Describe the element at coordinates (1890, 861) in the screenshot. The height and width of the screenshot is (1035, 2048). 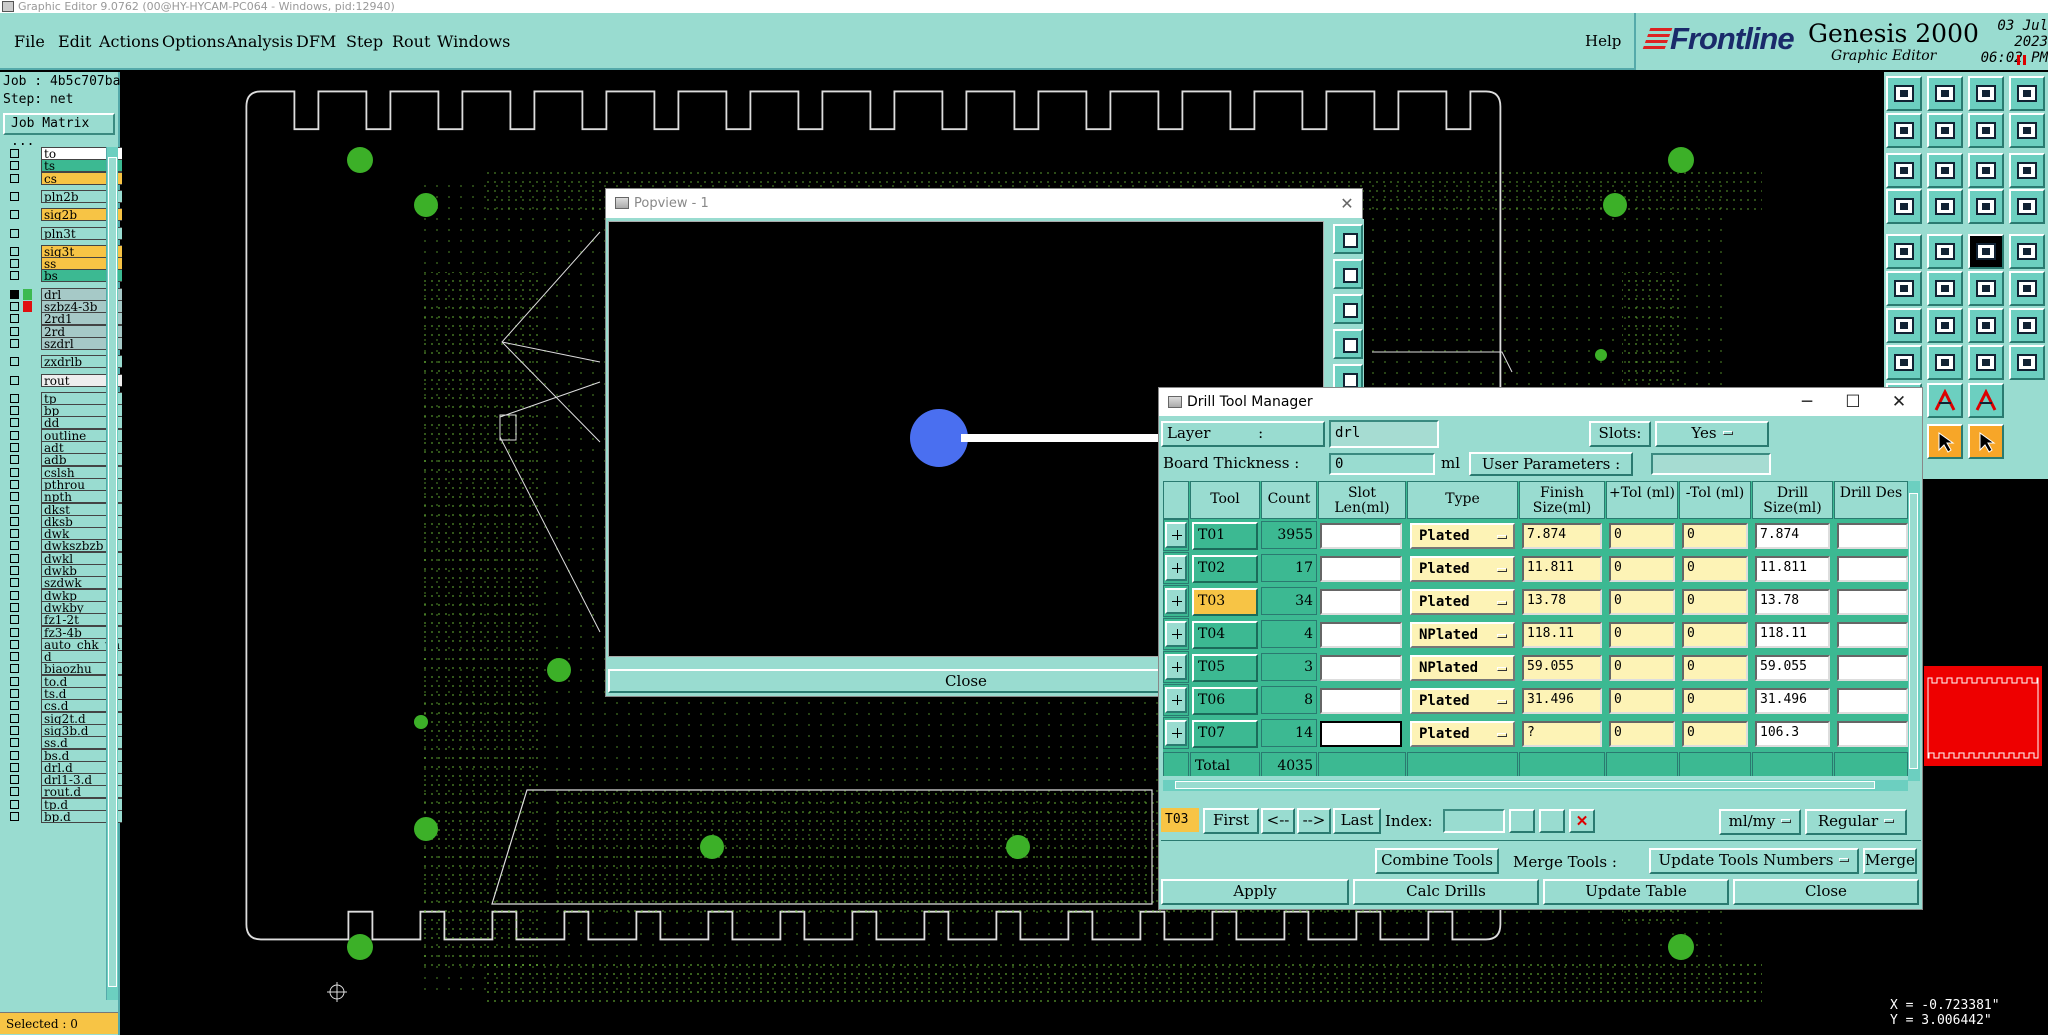
I see `merge-button: Merge` at that location.